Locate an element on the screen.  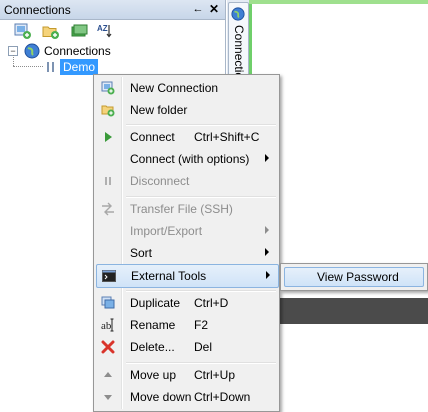
menu-item-label: New Connection is located at coordinates (174, 88).